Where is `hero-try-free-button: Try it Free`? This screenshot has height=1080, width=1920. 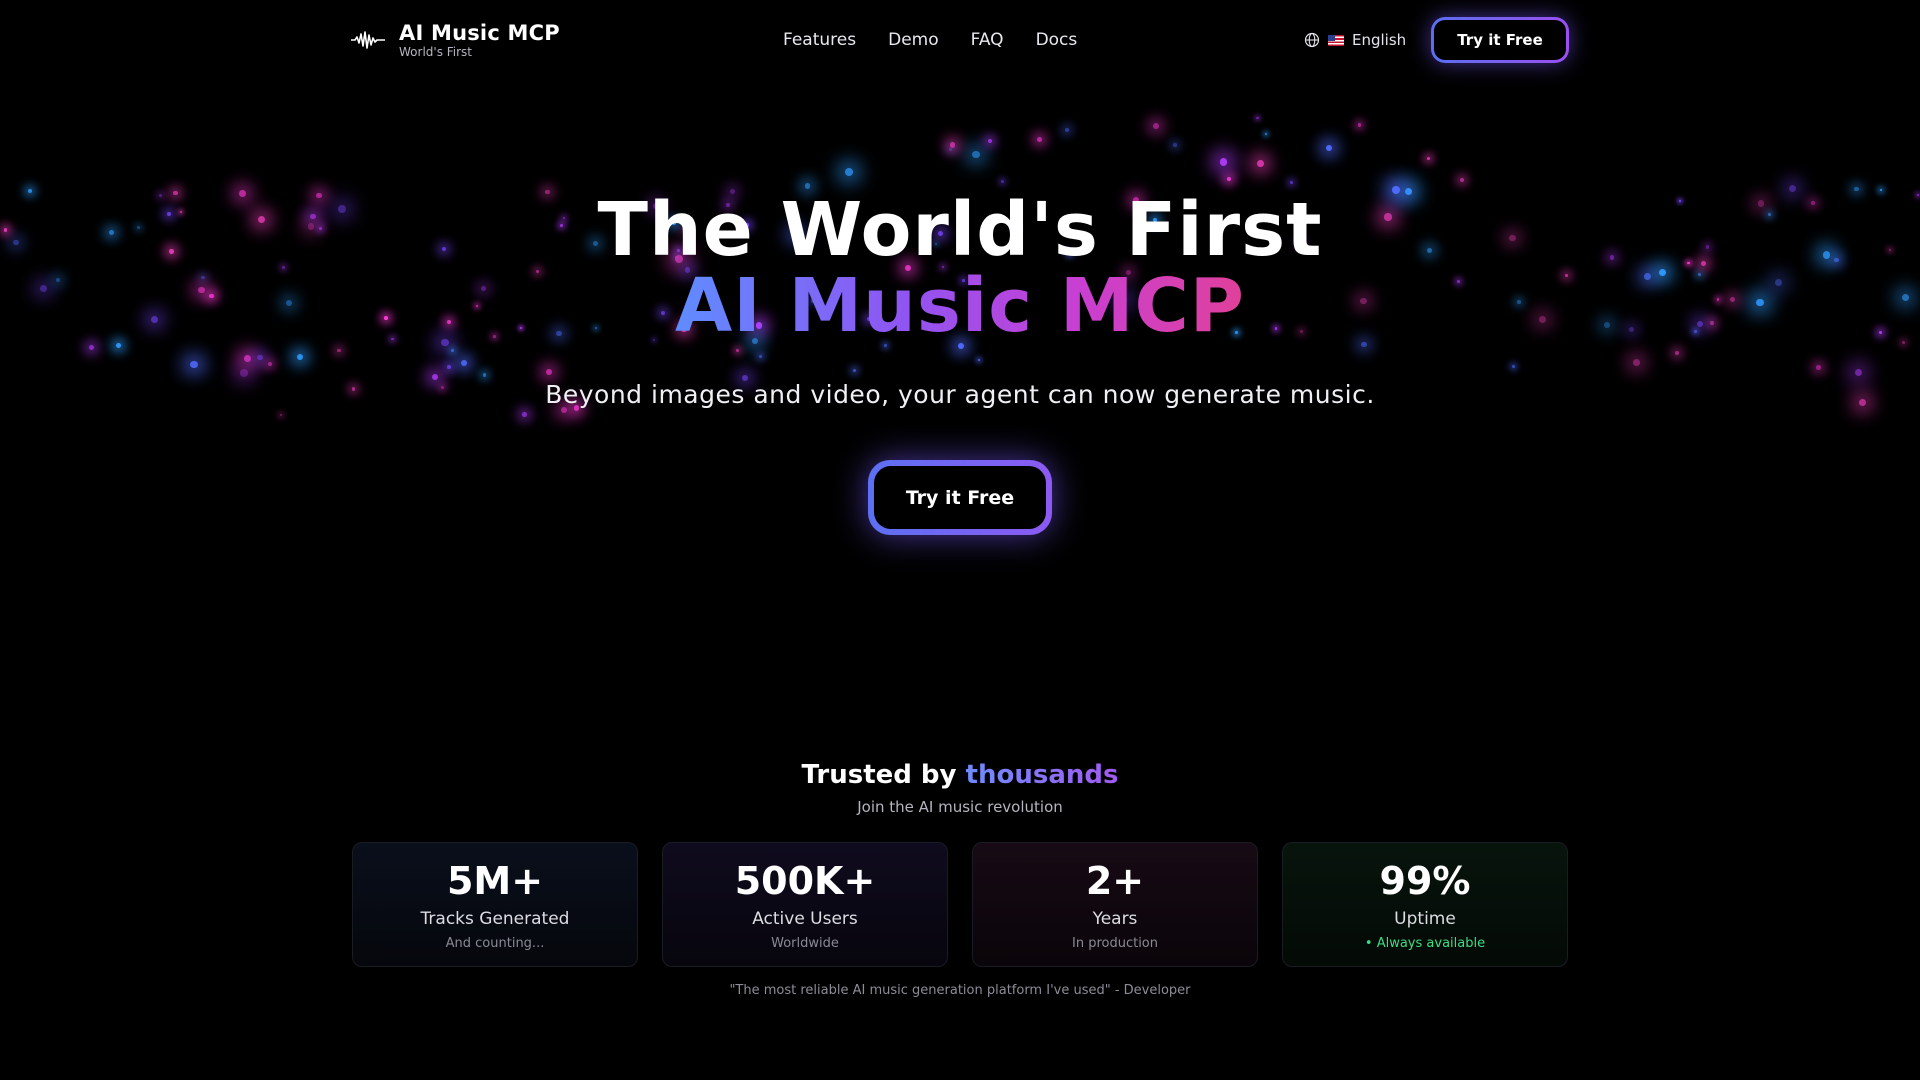
hero-try-free-button: Try it Free is located at coordinates (960, 497).